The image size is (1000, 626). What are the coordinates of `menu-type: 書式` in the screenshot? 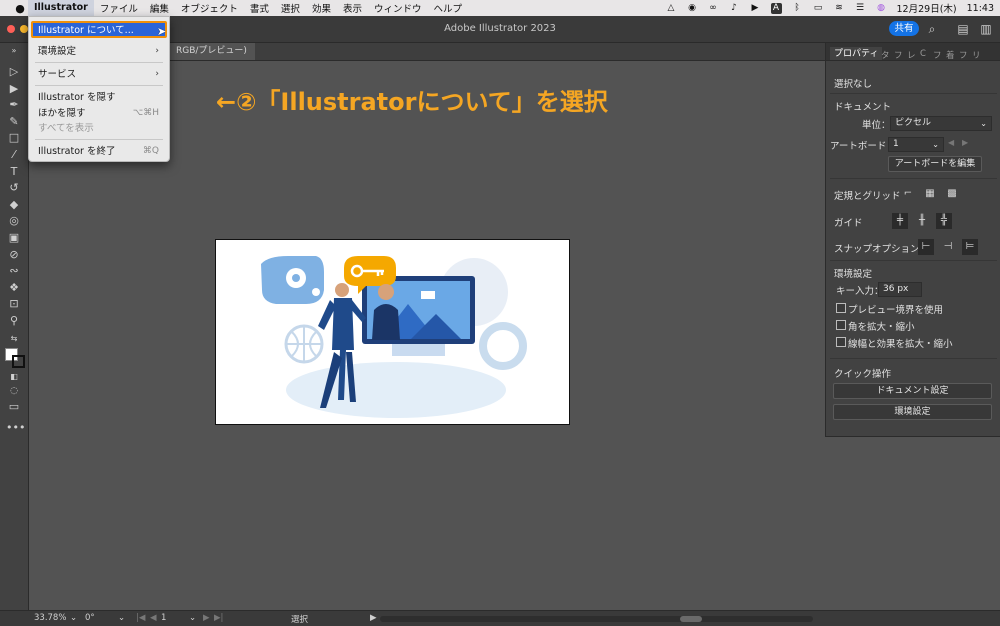 It's located at (259, 8).